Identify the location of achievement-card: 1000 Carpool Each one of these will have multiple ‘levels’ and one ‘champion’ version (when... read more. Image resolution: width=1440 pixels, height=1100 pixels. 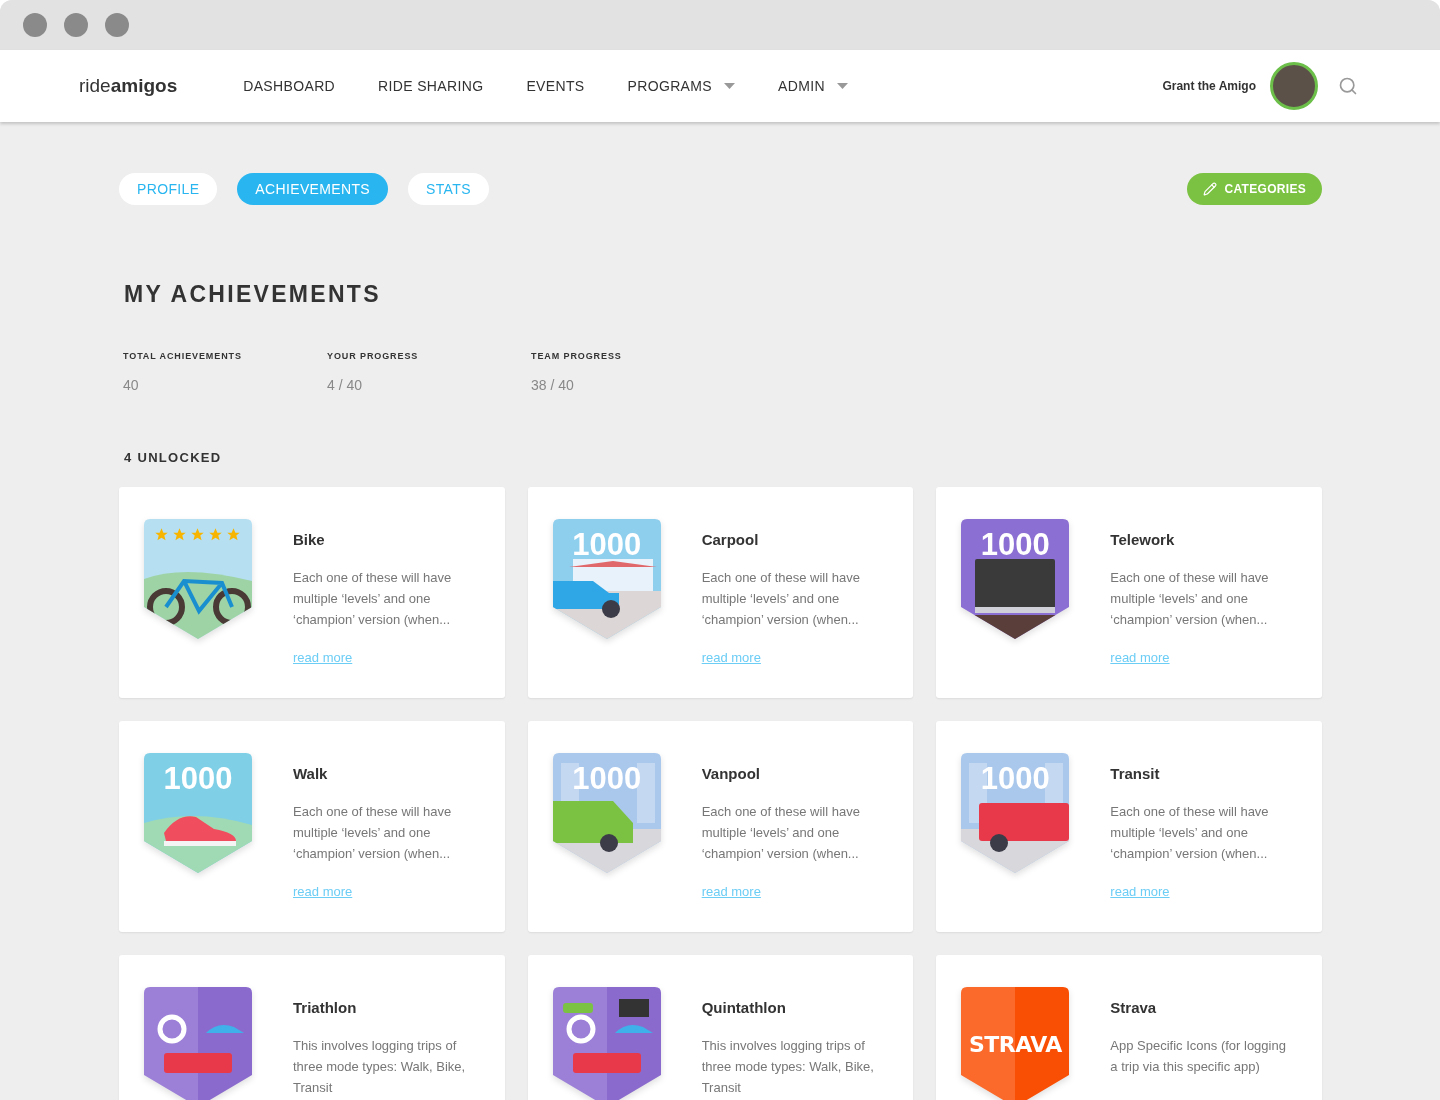
(720, 592).